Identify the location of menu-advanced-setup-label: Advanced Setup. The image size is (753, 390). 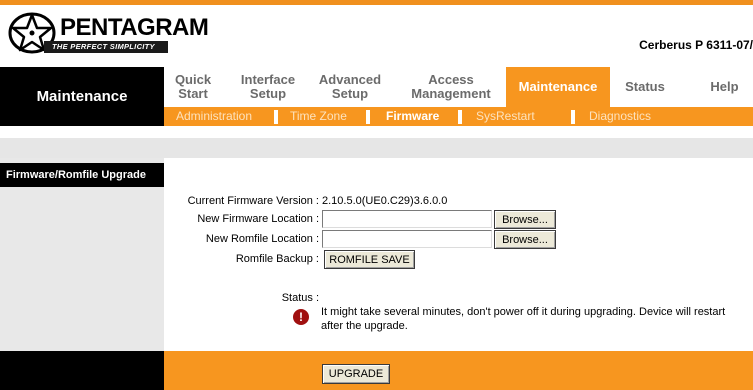
(350, 86).